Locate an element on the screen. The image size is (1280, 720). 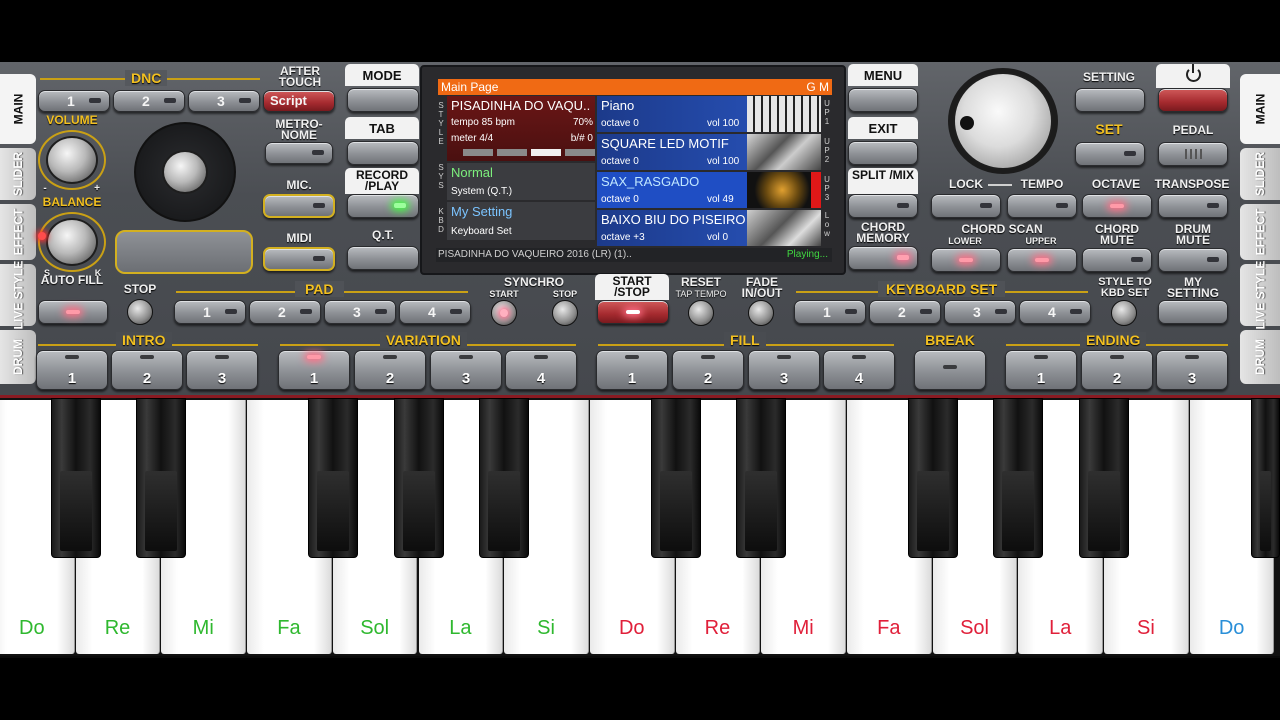
ending-label: ENDING is located at coordinates (1113, 340).